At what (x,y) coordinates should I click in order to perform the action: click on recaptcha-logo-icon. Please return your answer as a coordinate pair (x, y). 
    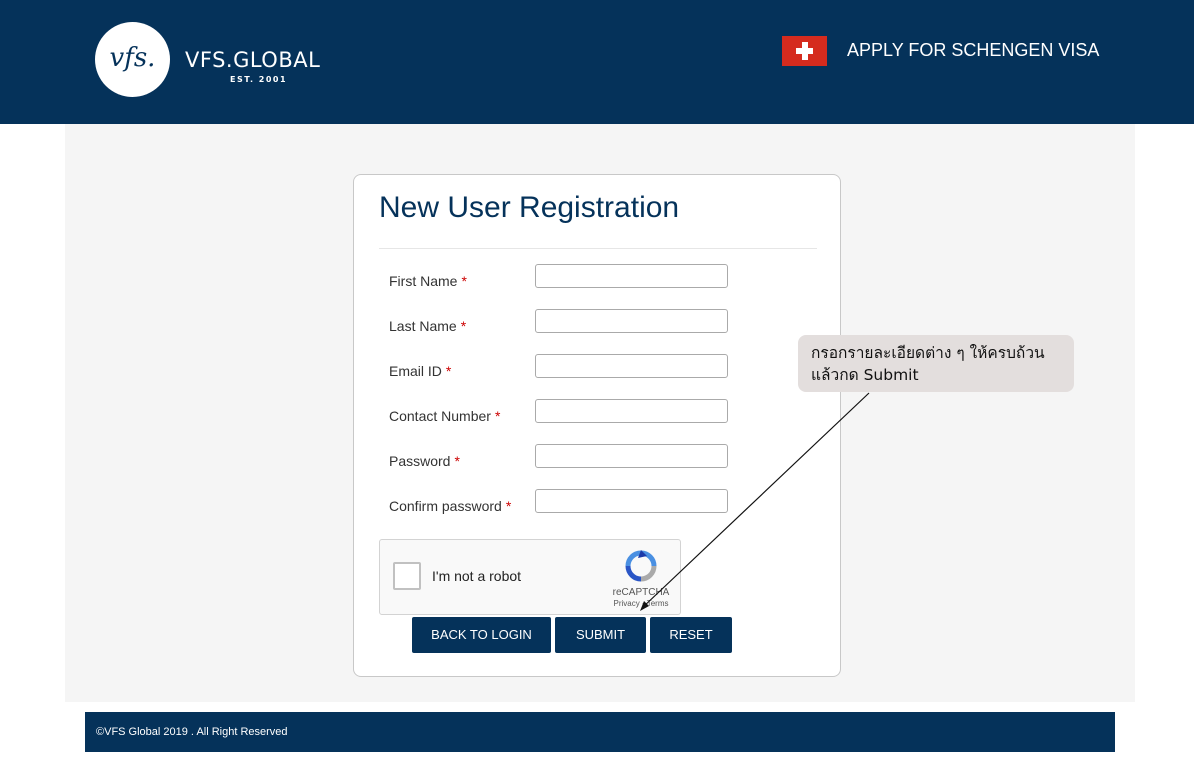
    Looking at the image, I should click on (641, 566).